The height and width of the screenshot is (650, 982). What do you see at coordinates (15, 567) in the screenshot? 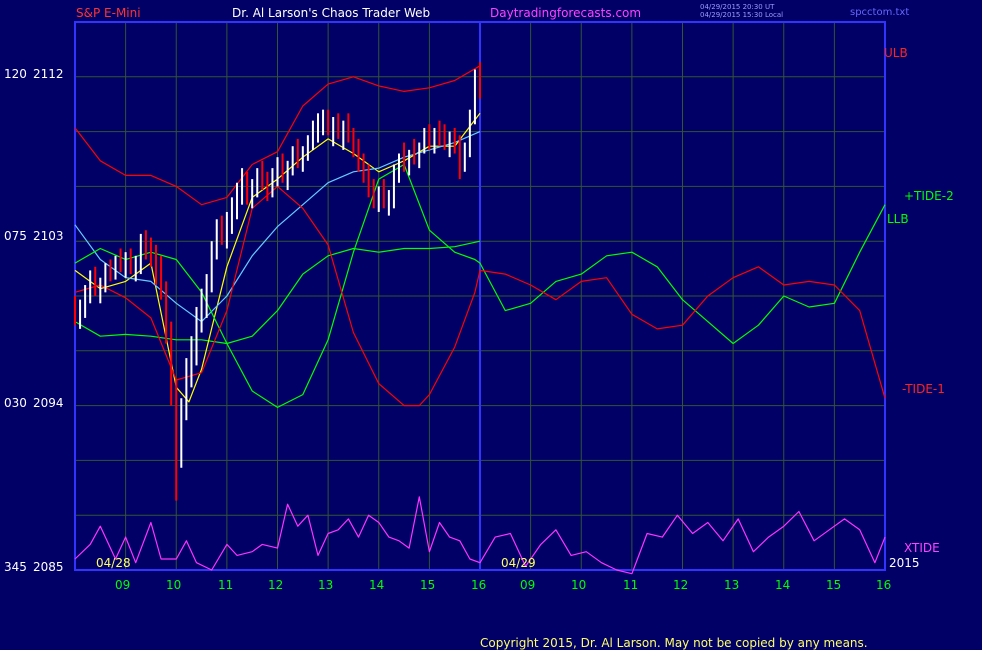
I see `y-tick-code: 345` at bounding box center [15, 567].